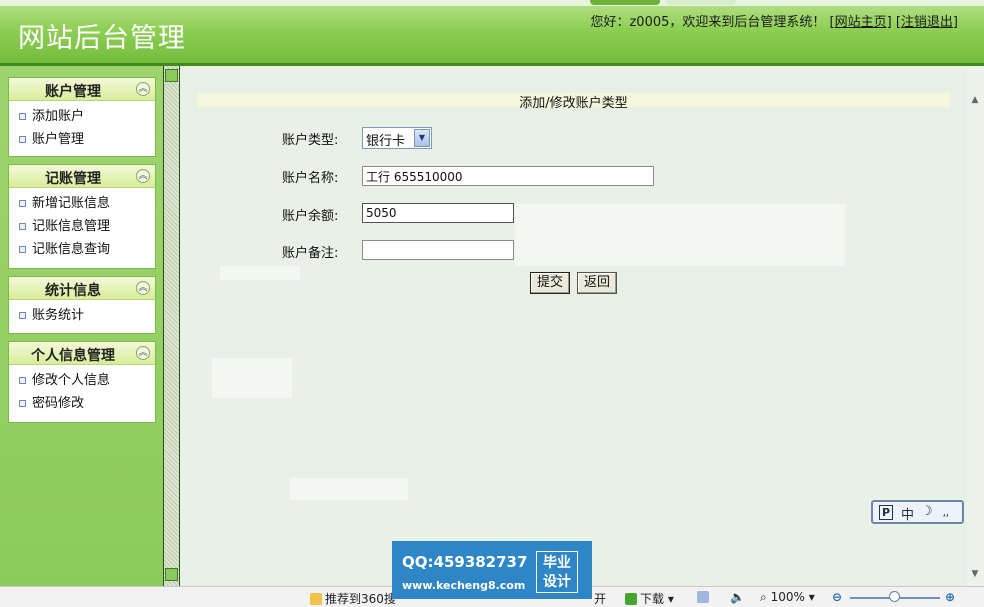  I want to click on account-type-value: 银行卡, so click(386, 141).